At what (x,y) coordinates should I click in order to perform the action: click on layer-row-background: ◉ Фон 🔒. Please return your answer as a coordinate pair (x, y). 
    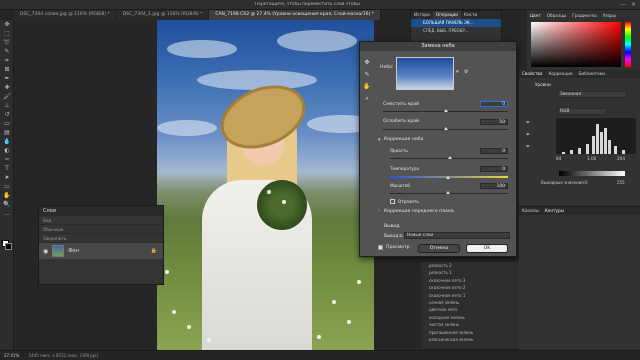
    Looking at the image, I should click on (101, 251).